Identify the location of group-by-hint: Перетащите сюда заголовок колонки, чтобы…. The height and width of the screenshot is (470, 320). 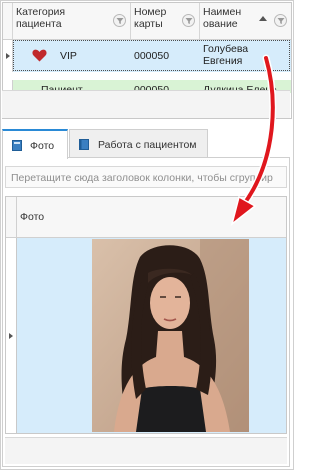
(142, 178).